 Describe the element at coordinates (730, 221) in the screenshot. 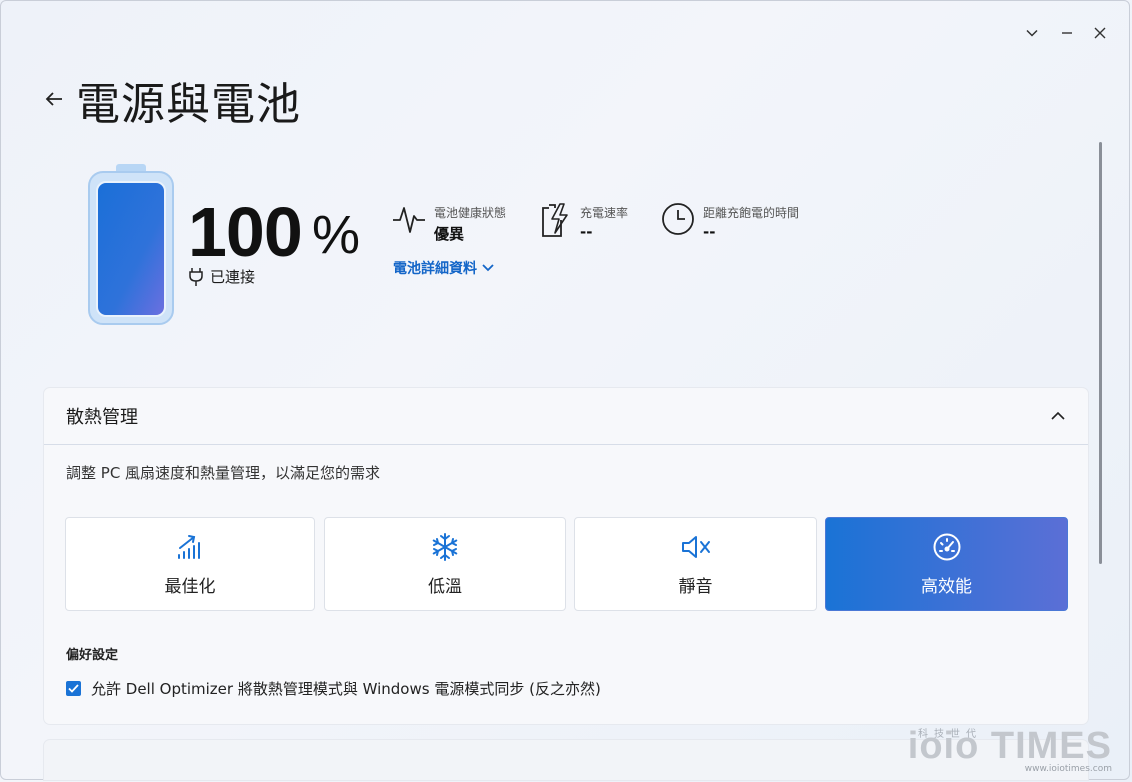

I see `stat-time-to-full: 距離充飽電的時間 --` at that location.